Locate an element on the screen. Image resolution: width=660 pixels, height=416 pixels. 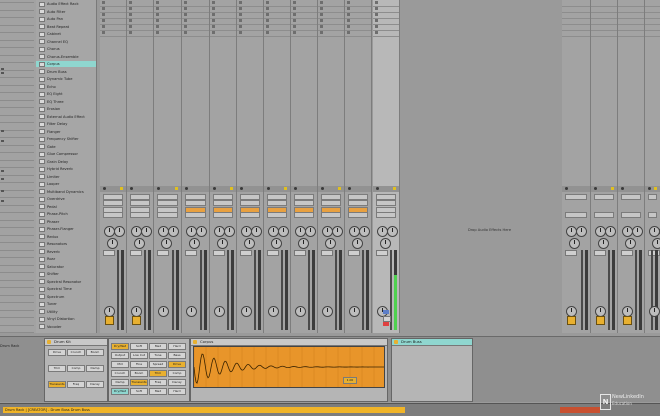
browser-item: Reverb is located at coordinates (66, 252).